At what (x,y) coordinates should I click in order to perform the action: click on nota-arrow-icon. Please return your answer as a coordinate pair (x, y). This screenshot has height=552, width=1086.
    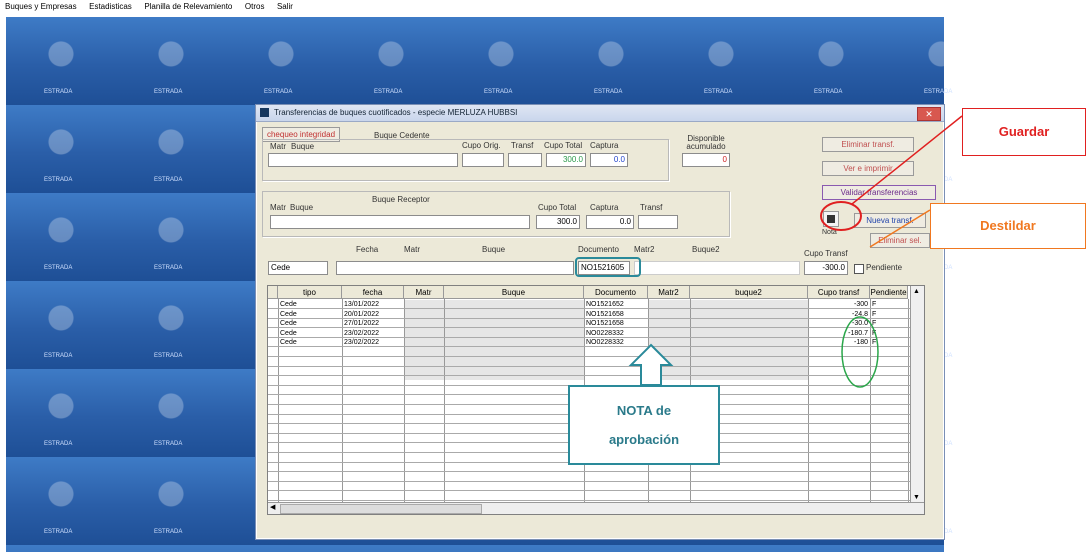
    Looking at the image, I should click on (651, 364).